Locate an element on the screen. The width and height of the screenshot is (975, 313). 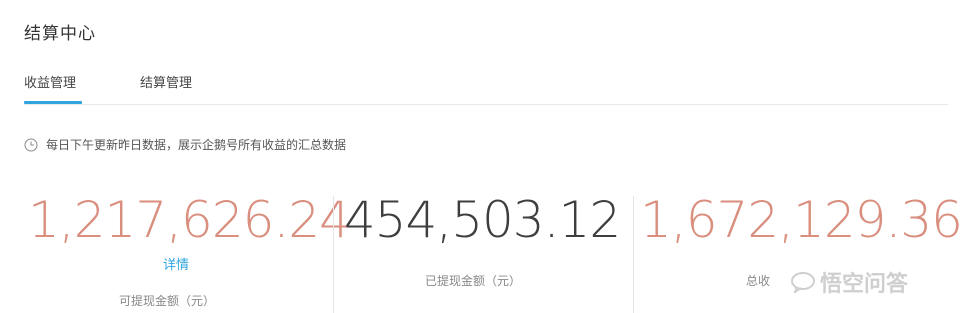
update-notice: 每日下午更新昨日数据，展示企鹅号所有收益的汇总数据 is located at coordinates (185, 144).